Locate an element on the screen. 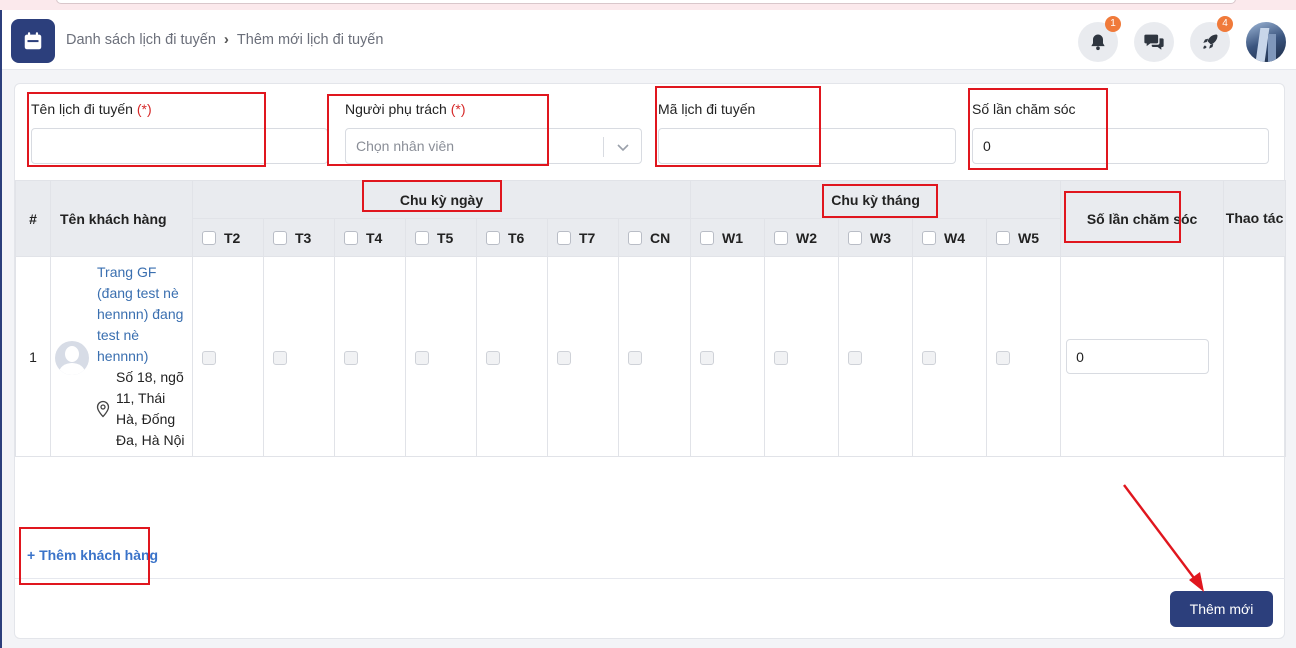  day-T5: T5 is located at coordinates (441, 237).